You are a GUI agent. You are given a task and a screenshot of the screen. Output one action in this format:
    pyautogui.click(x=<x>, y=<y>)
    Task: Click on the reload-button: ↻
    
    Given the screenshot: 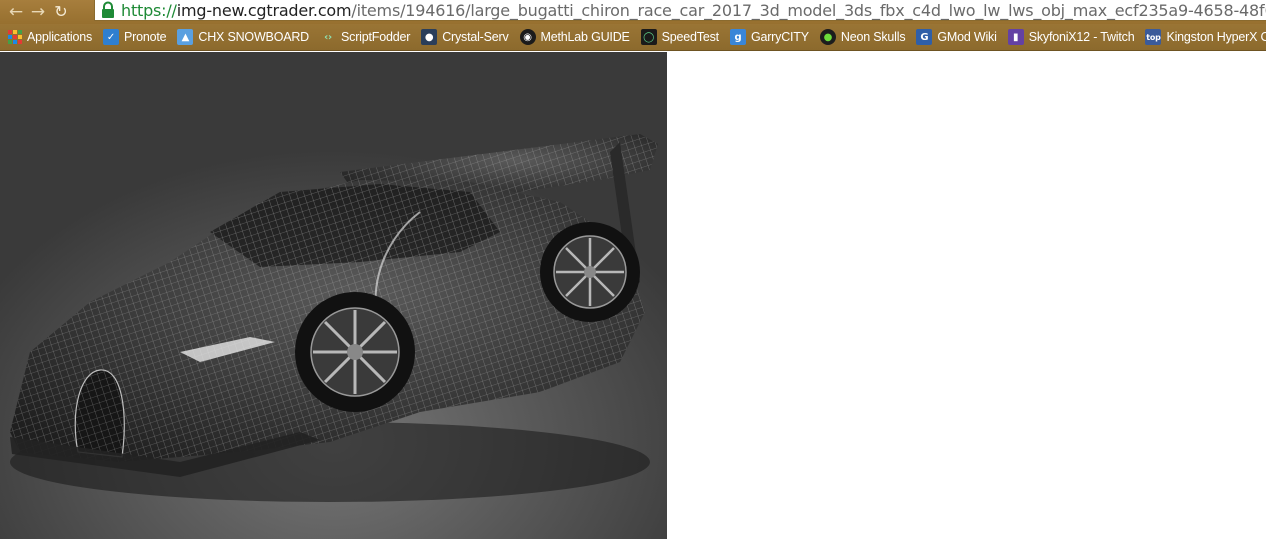 What is the action you would take?
    pyautogui.click(x=61, y=12)
    